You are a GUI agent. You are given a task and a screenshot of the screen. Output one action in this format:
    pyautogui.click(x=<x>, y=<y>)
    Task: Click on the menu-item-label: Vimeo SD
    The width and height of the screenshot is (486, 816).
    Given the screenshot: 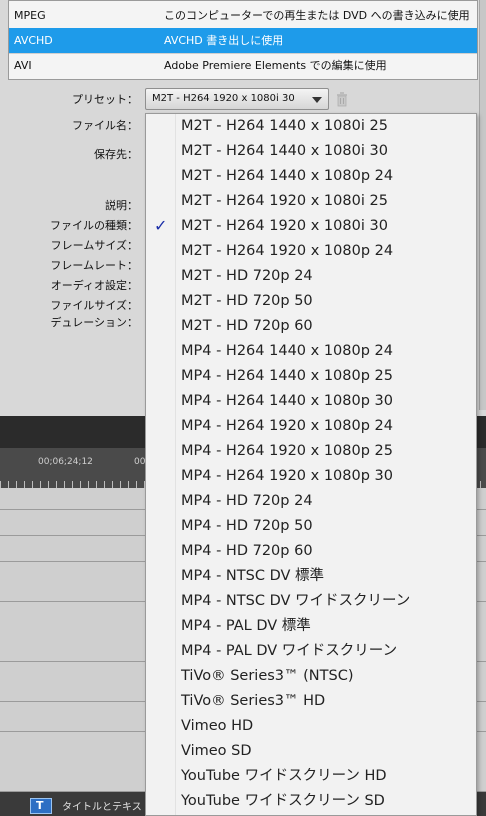 What is the action you would take?
    pyautogui.click(x=216, y=751)
    